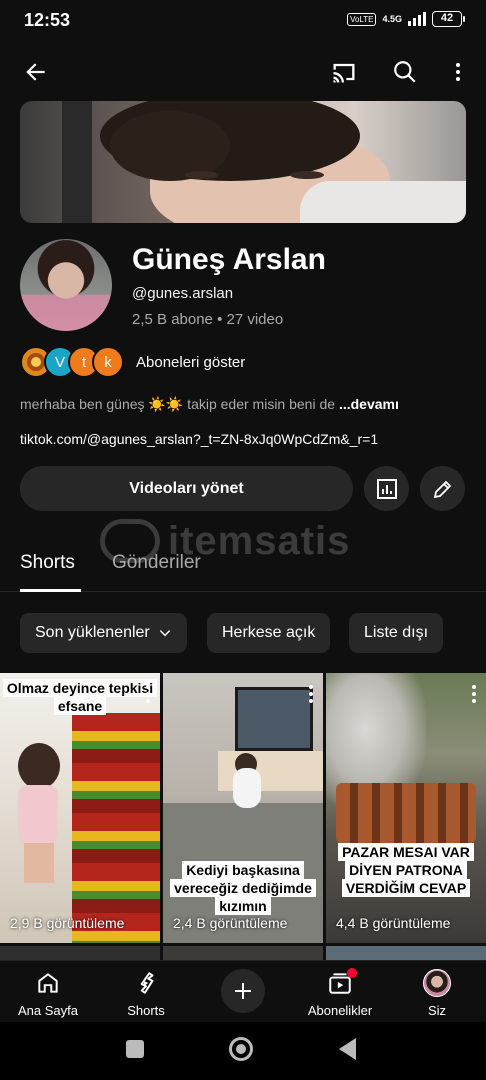  I want to click on channel-name: Güneş Arslan, so click(229, 259).